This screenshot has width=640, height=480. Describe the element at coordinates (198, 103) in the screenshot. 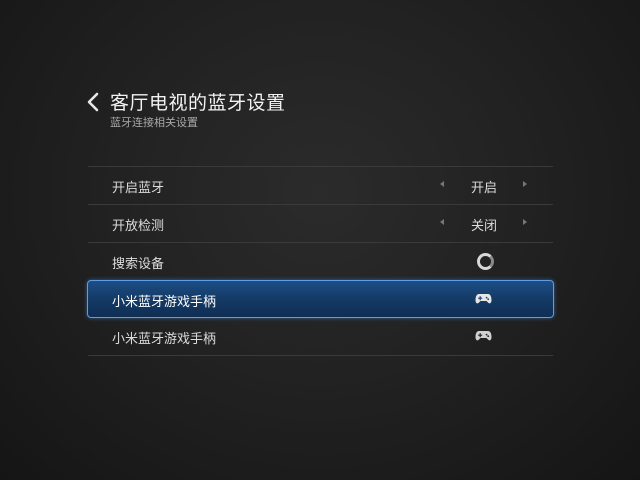

I see `page-title: 客厅电视的蓝牙设置` at that location.